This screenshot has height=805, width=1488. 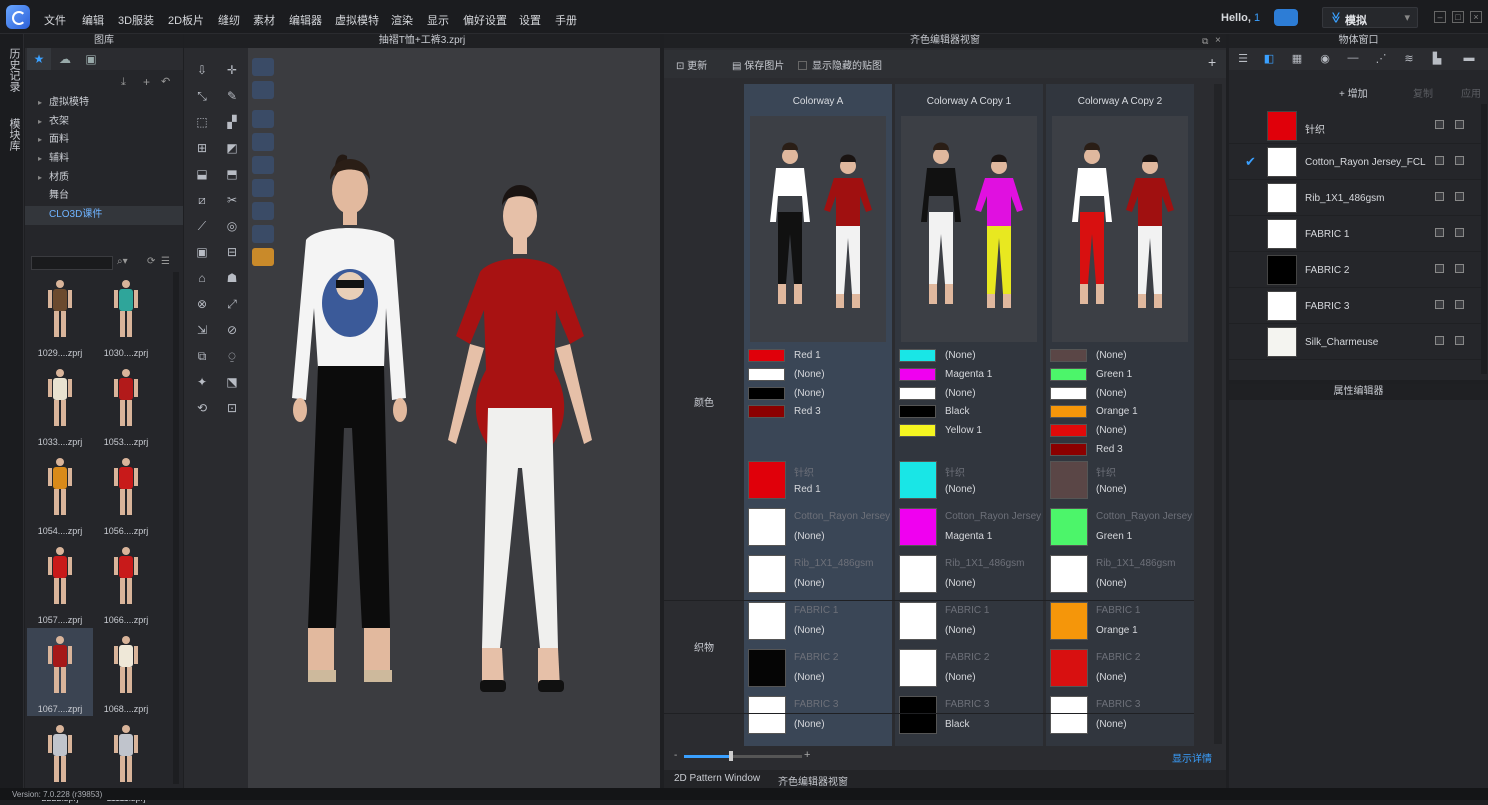 I want to click on library-thumbnail: 1057....zprj, so click(x=60, y=583).